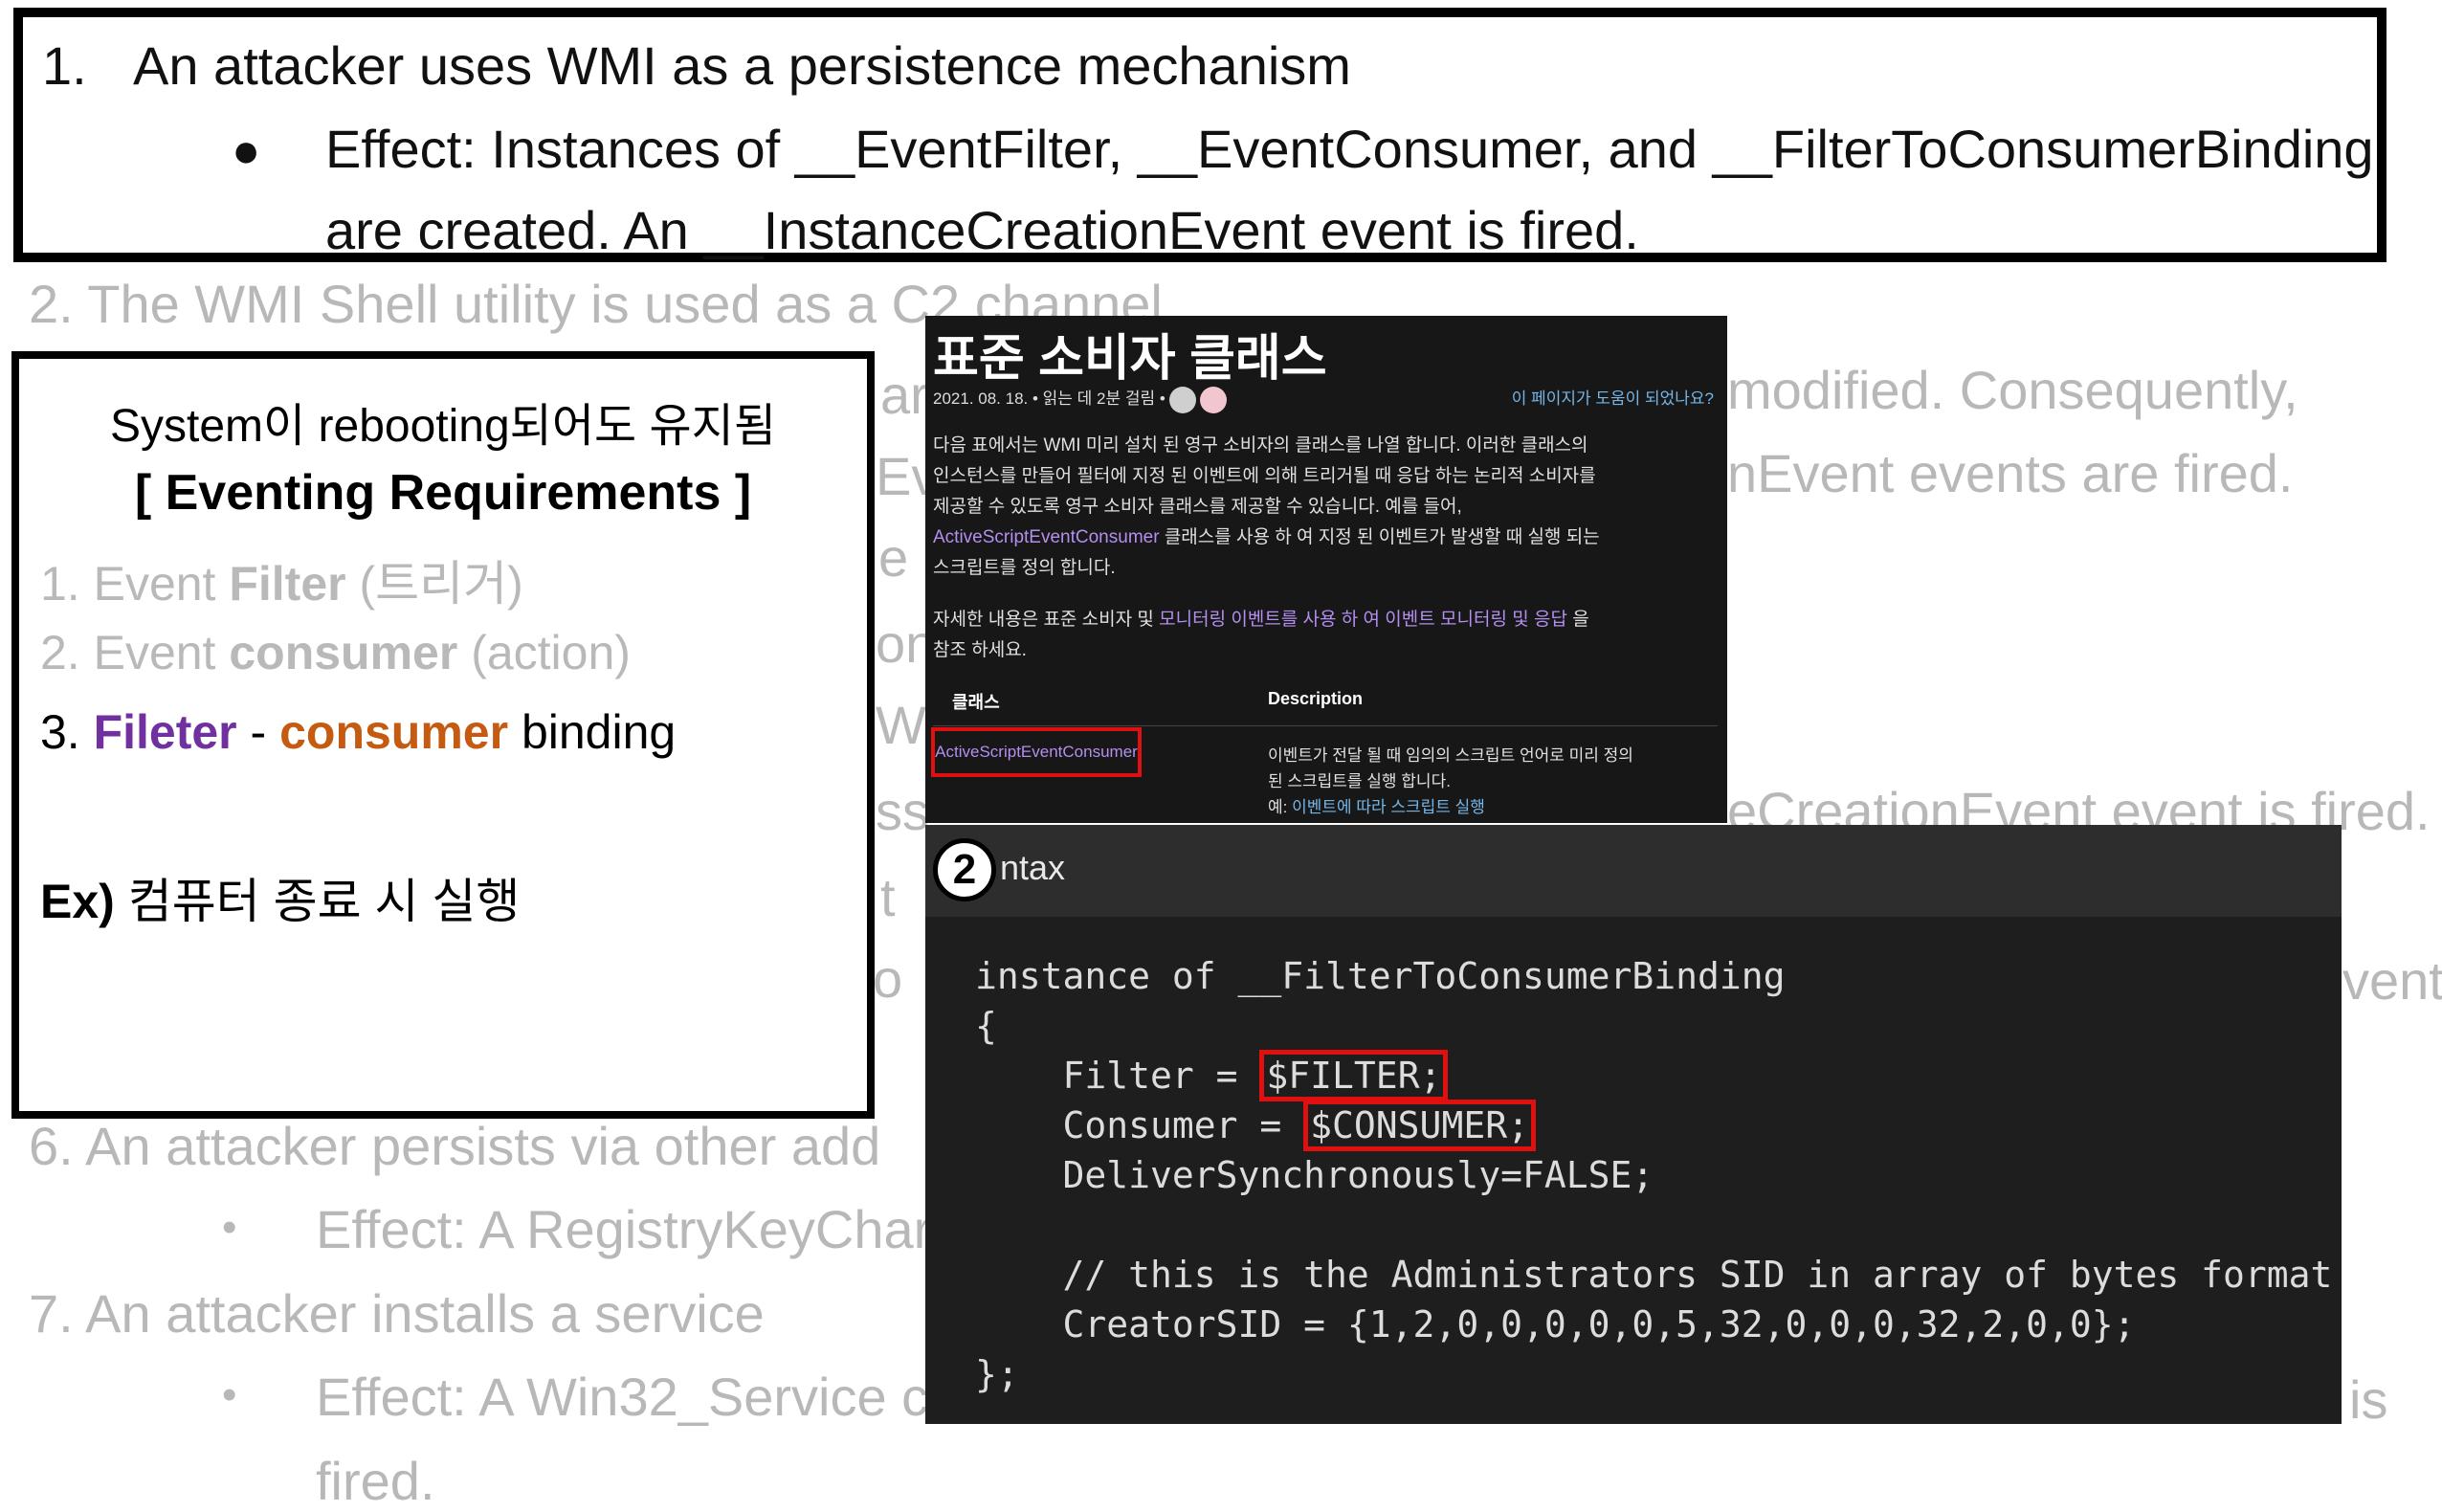  I want to click on bg-item-7: 7. An attacker installs a service, so click(397, 1313).